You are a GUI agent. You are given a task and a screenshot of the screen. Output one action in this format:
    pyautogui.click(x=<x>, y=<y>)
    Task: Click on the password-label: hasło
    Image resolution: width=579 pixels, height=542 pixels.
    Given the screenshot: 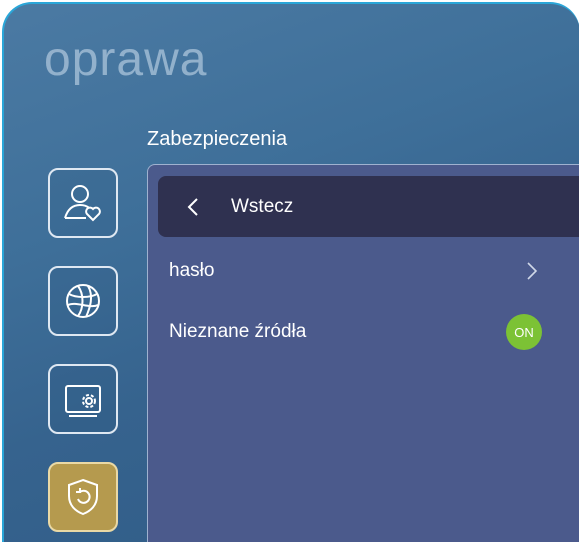 What is the action you would take?
    pyautogui.click(x=192, y=270)
    